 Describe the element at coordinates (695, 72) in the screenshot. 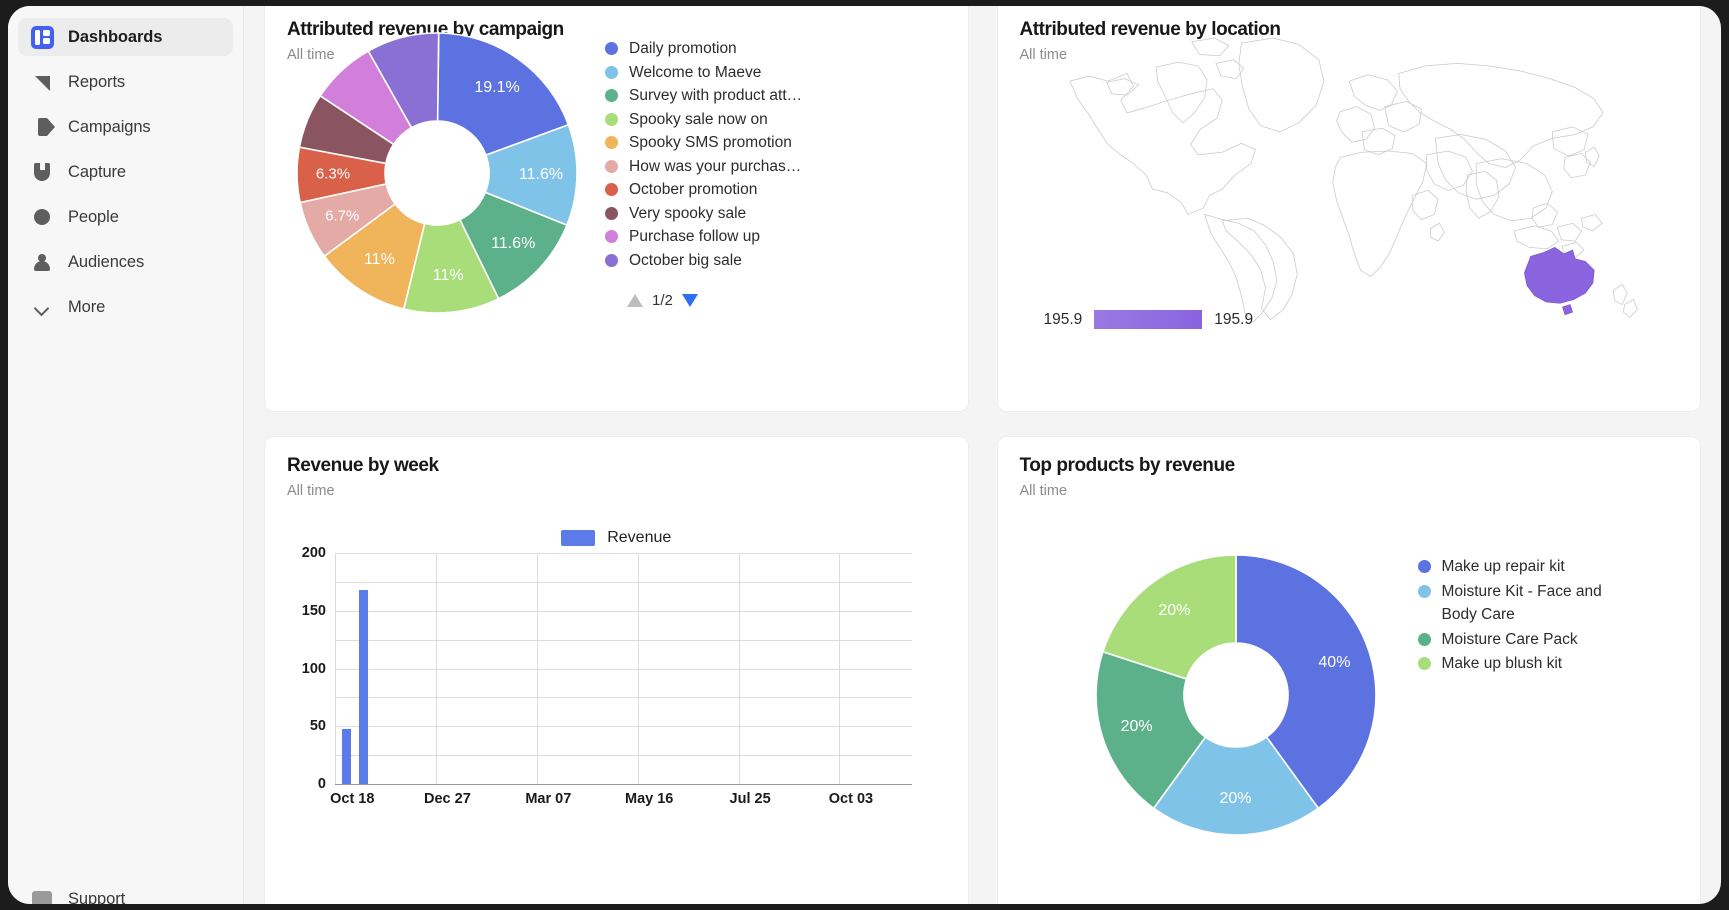

I see `legend-label: Welcome to Maeve` at that location.